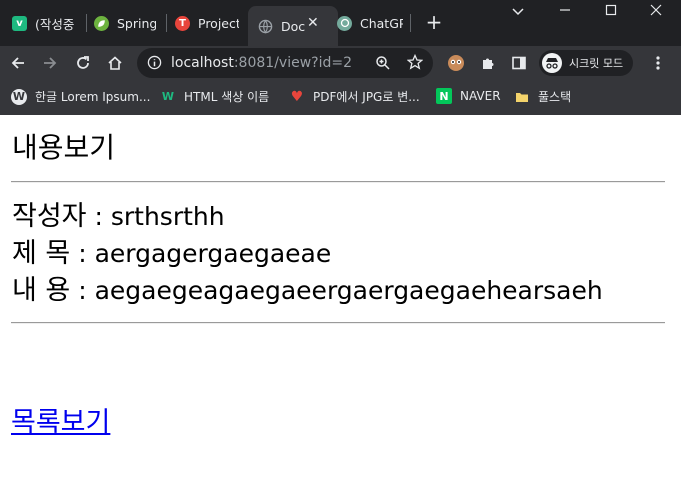 The height and width of the screenshot is (477, 681). I want to click on tab-strip: v (작성중 Spring T Project Doc ✕ ChatGP +, so click(340, 23).